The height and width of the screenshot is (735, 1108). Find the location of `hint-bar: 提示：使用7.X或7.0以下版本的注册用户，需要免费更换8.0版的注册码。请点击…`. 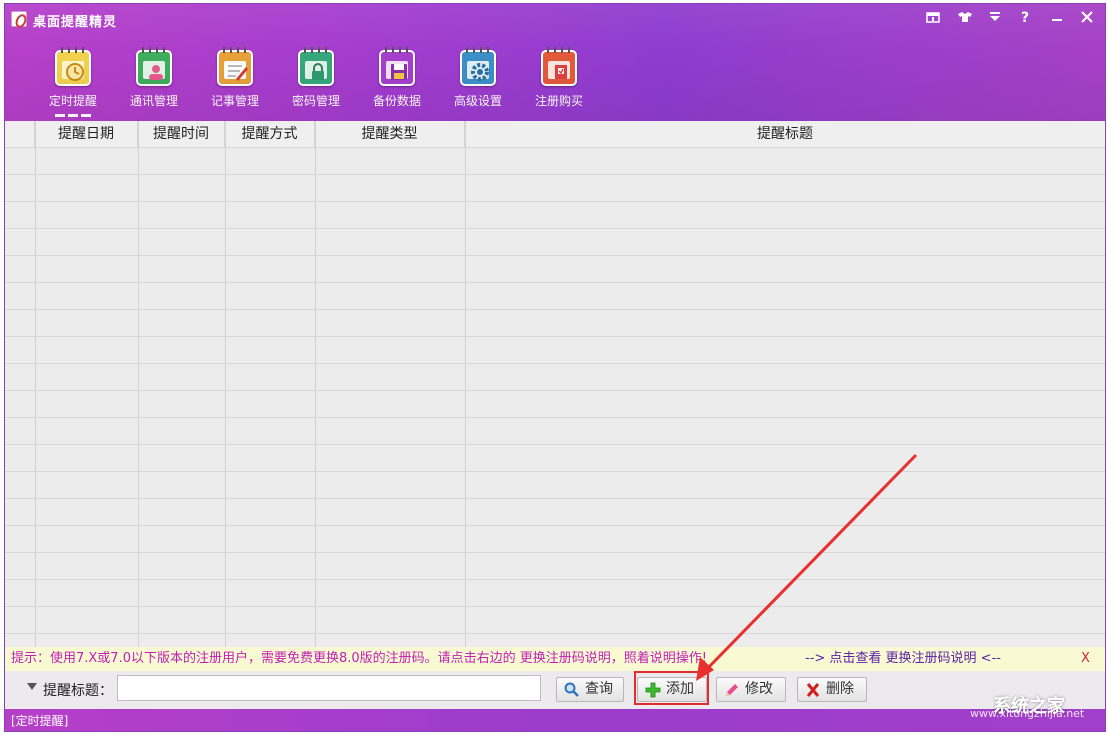

hint-bar: 提示：使用7.X或7.0以下版本的注册用户，需要免费更换8.0版的注册码。请点击… is located at coordinates (555, 659).